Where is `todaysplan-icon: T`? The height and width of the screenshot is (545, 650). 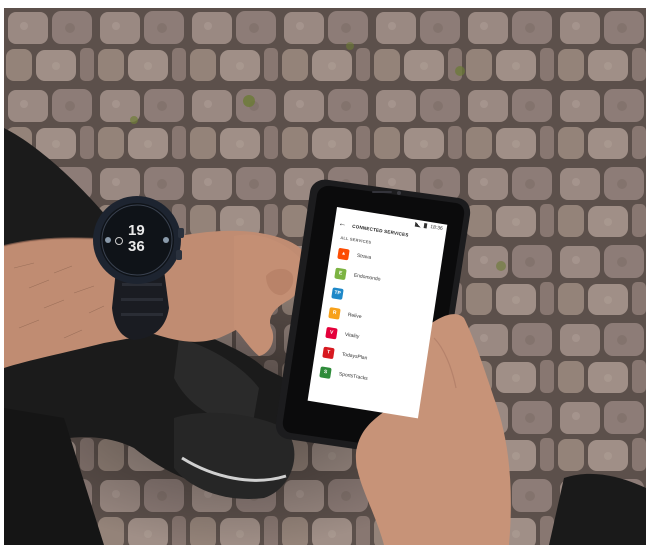 todaysplan-icon: T is located at coordinates (328, 352).